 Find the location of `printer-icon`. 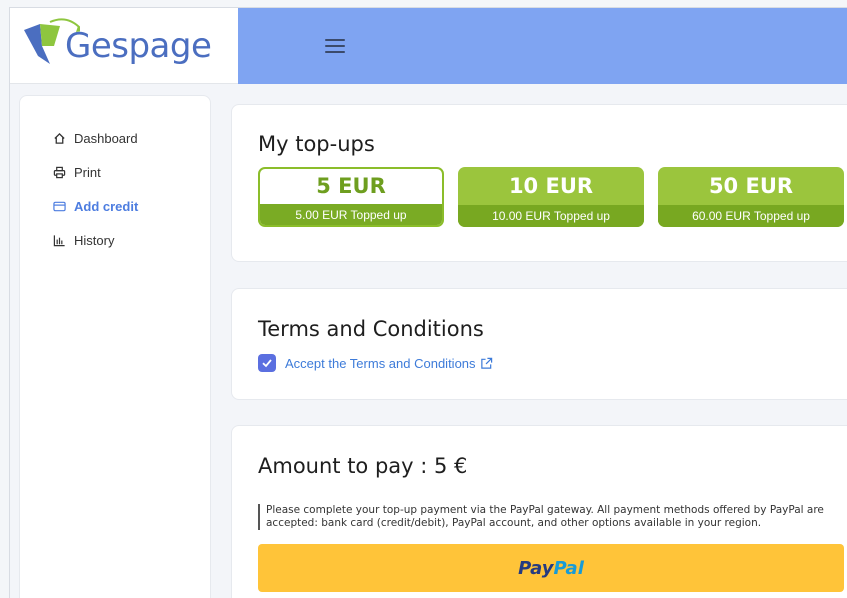

printer-icon is located at coordinates (59, 172).